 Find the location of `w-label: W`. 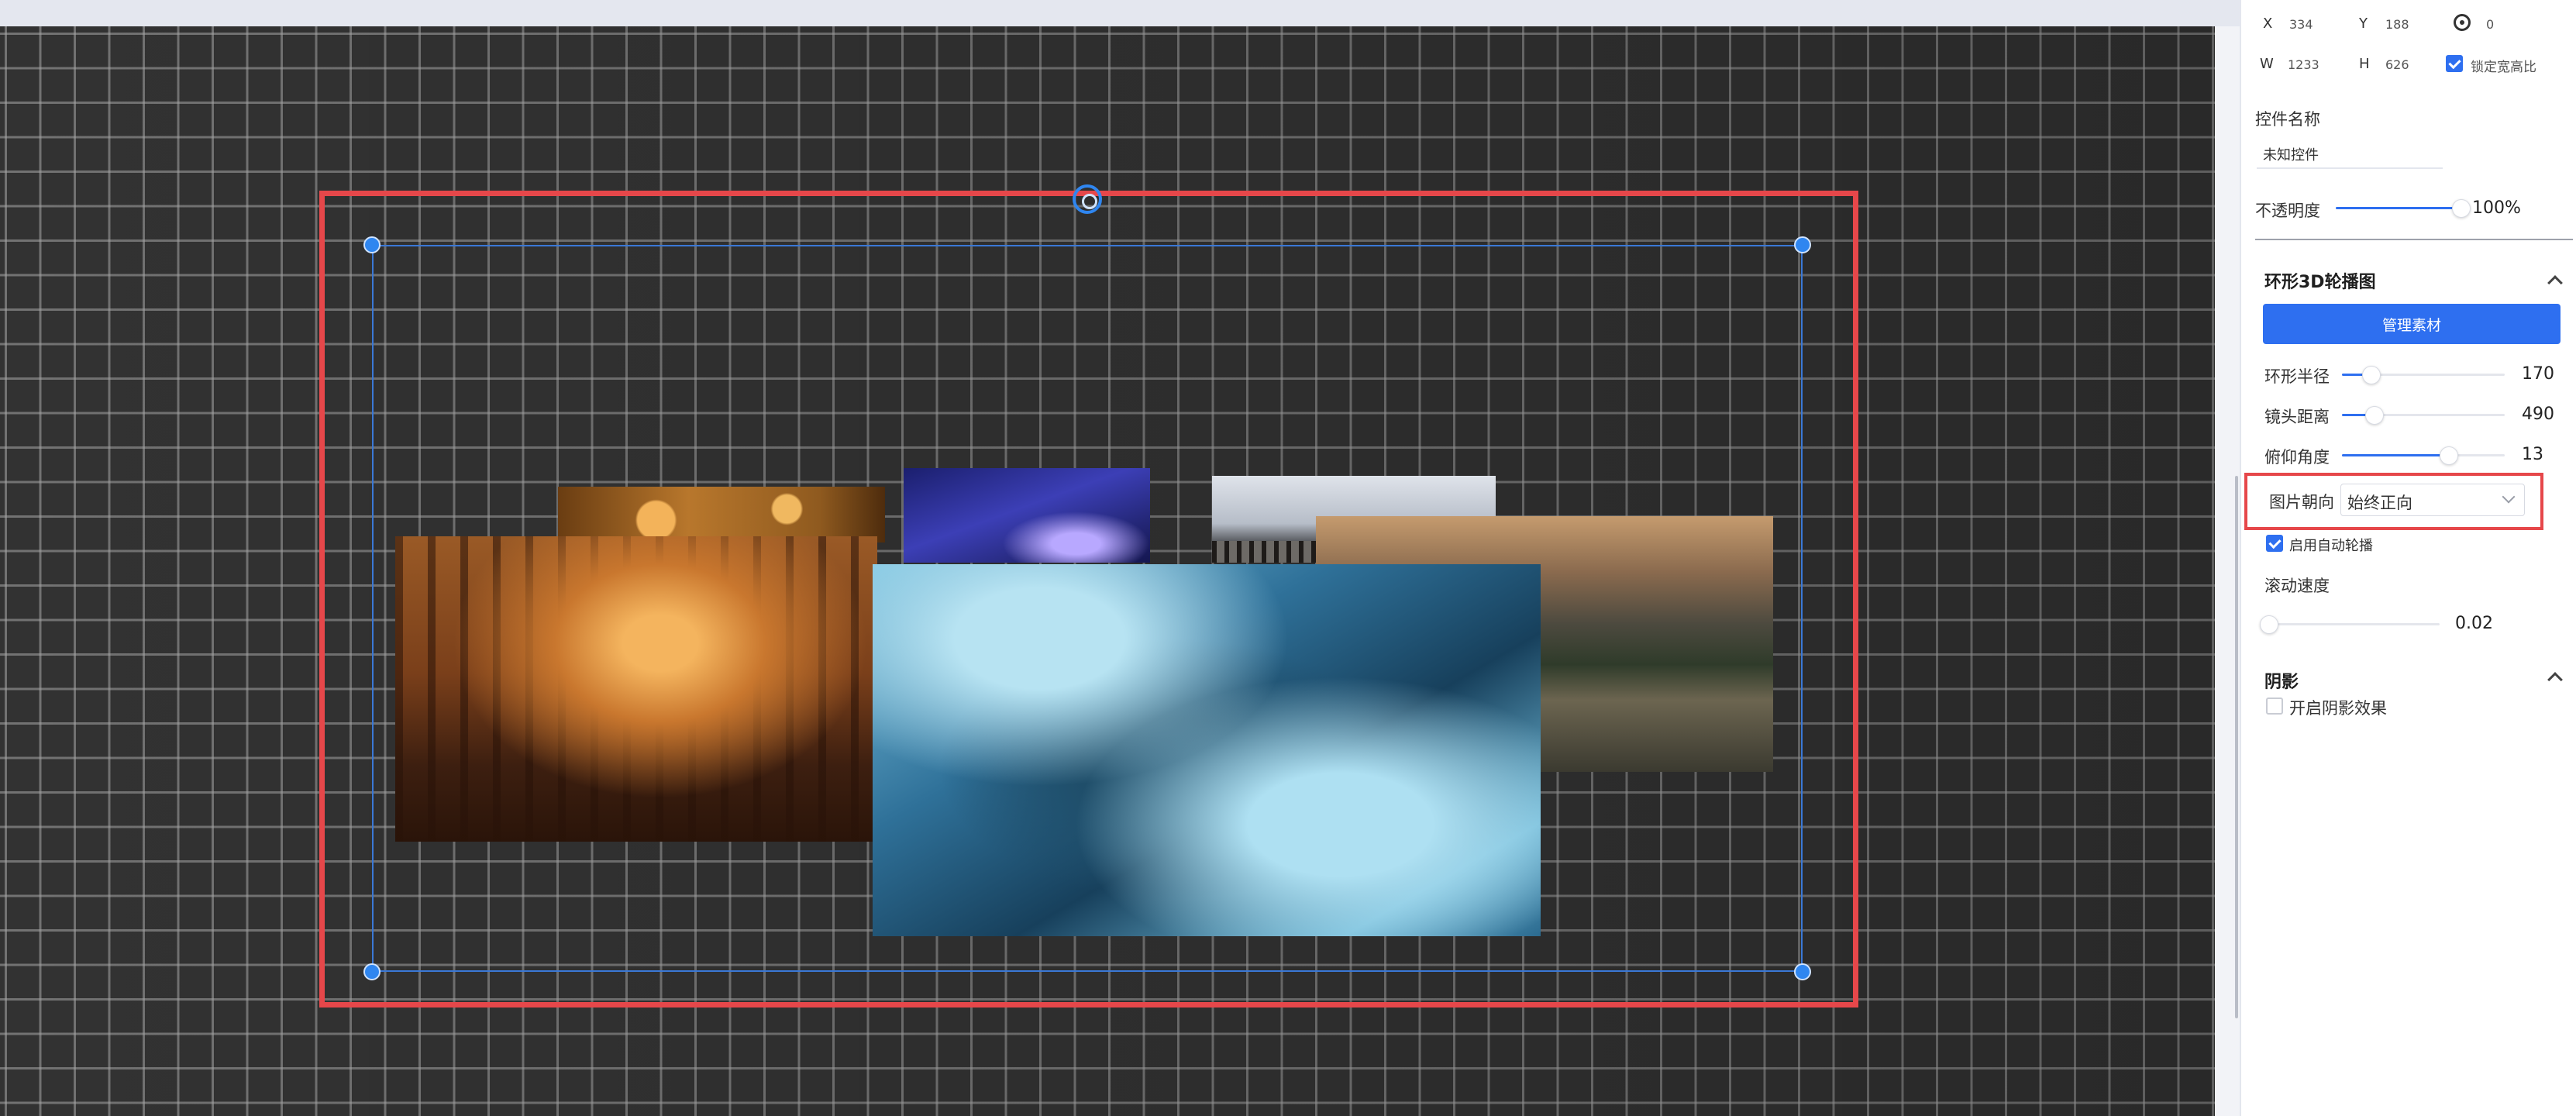

w-label: W is located at coordinates (2267, 64).